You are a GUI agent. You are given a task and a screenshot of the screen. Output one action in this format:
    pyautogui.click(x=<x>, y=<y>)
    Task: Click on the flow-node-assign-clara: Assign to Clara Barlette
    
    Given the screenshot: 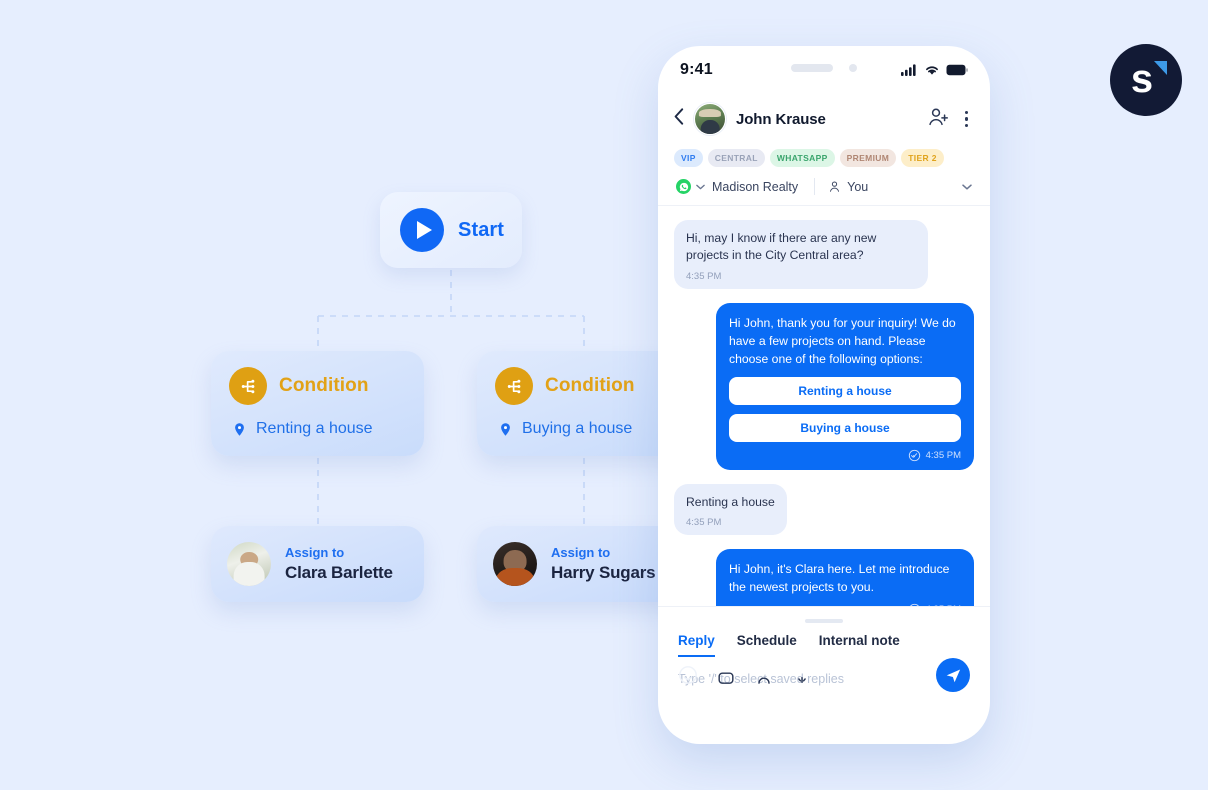 What is the action you would take?
    pyautogui.click(x=317, y=564)
    